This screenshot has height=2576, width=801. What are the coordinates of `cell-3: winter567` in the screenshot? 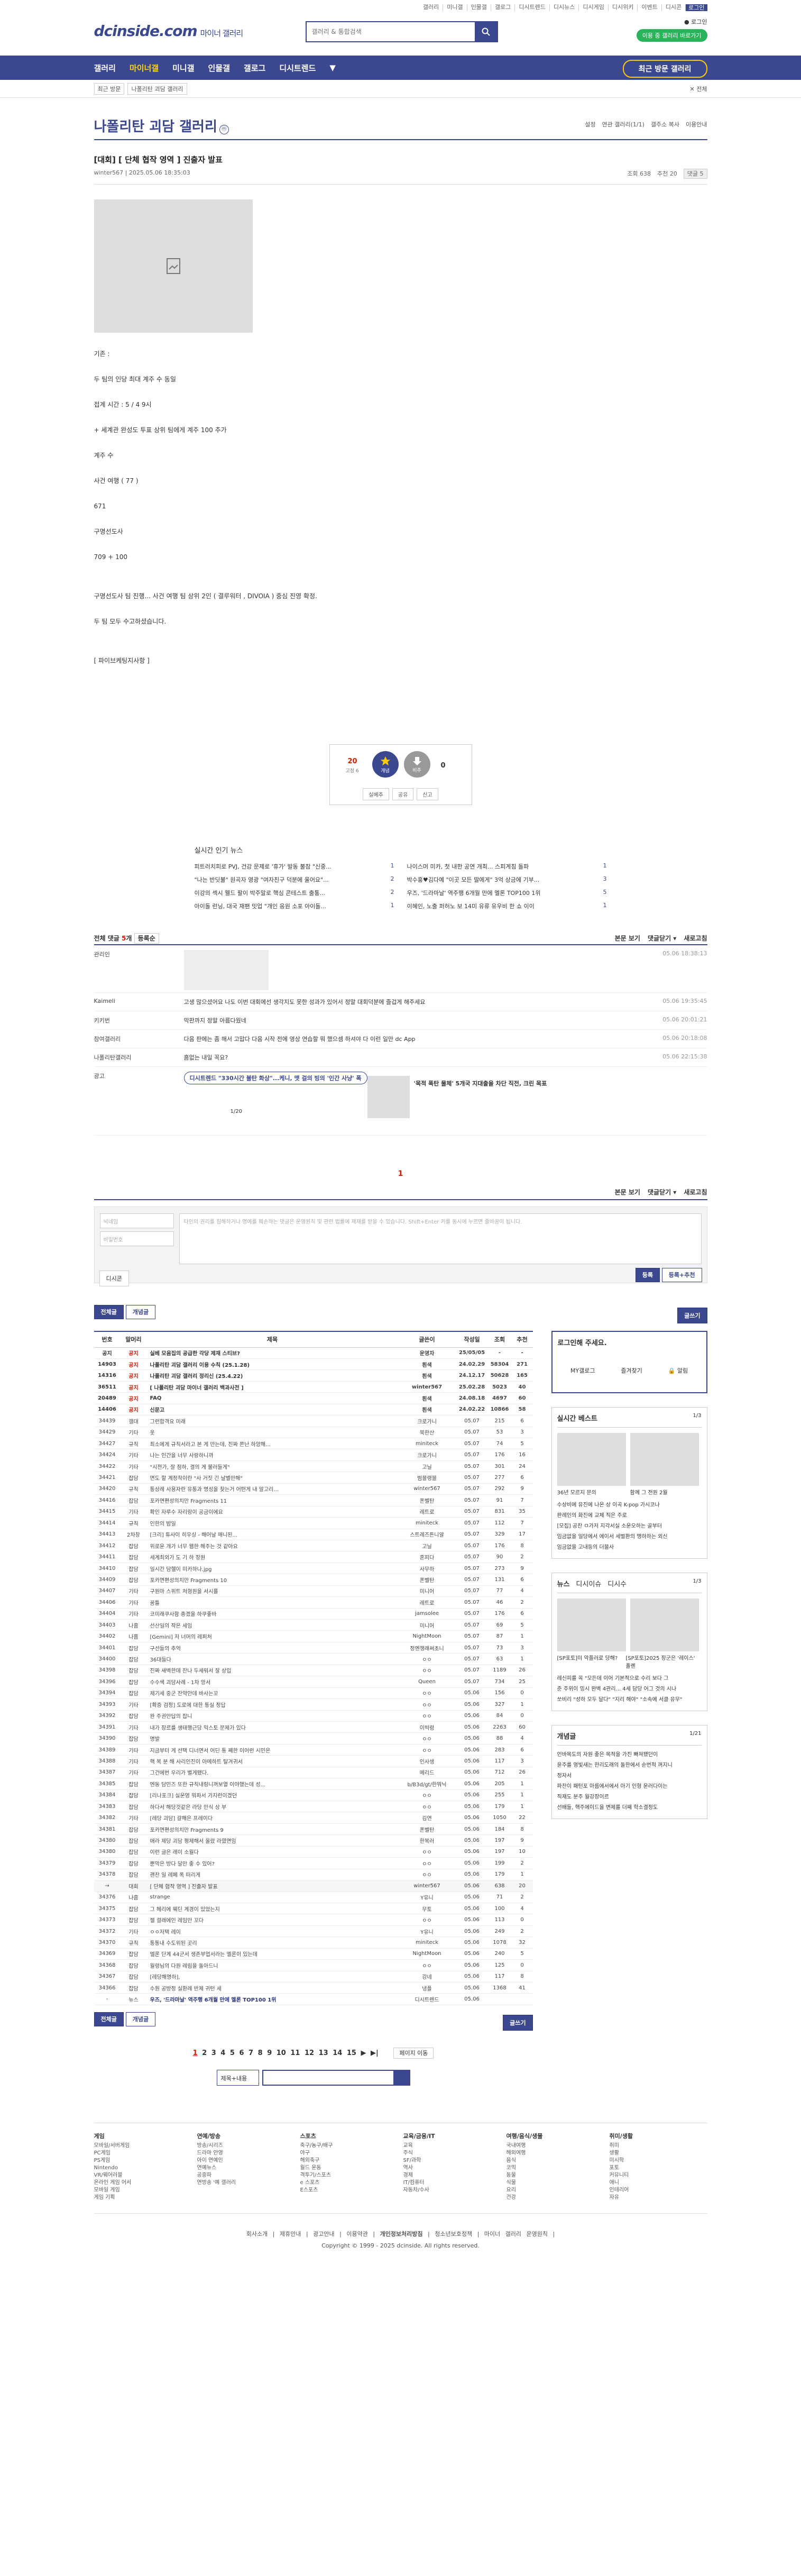 It's located at (427, 1387).